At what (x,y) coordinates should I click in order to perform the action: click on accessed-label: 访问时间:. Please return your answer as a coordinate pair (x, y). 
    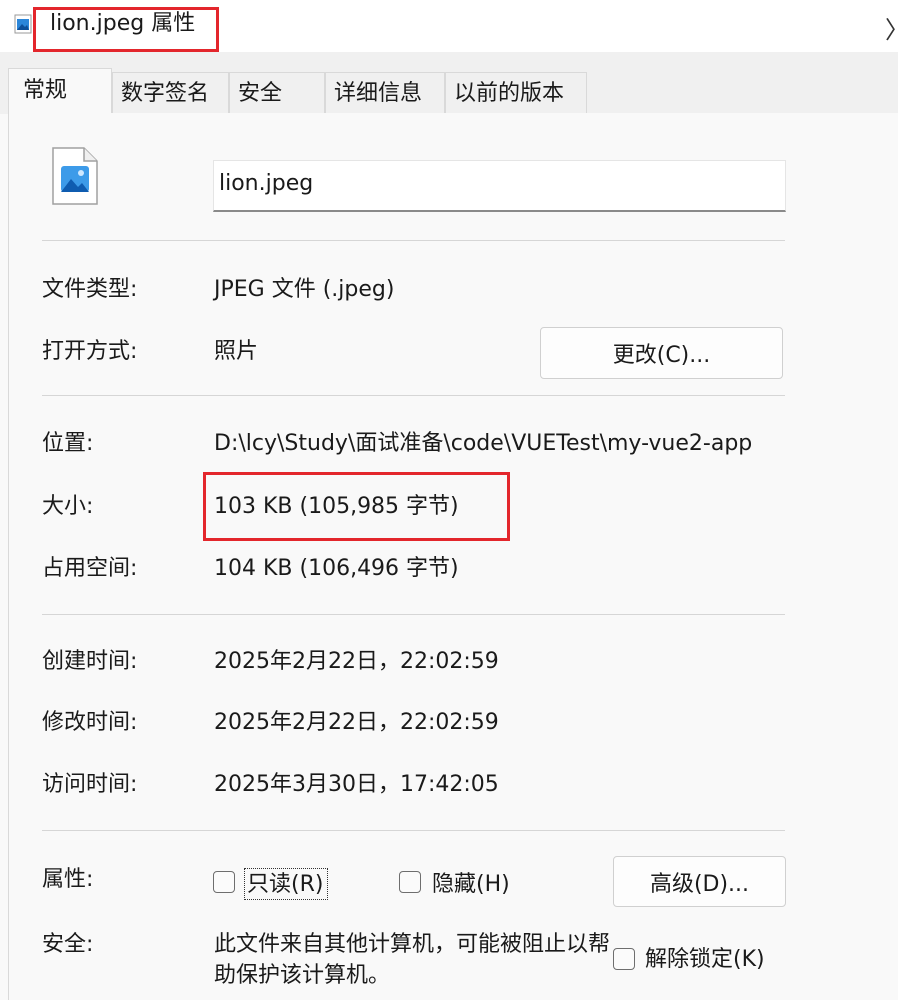
    Looking at the image, I should click on (90, 784).